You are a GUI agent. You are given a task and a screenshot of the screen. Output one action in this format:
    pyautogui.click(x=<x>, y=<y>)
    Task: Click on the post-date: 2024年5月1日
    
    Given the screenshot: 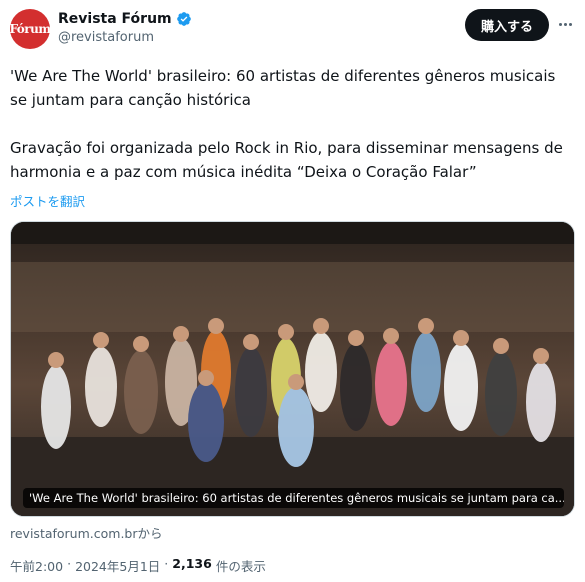 What is the action you would take?
    pyautogui.click(x=117, y=565)
    